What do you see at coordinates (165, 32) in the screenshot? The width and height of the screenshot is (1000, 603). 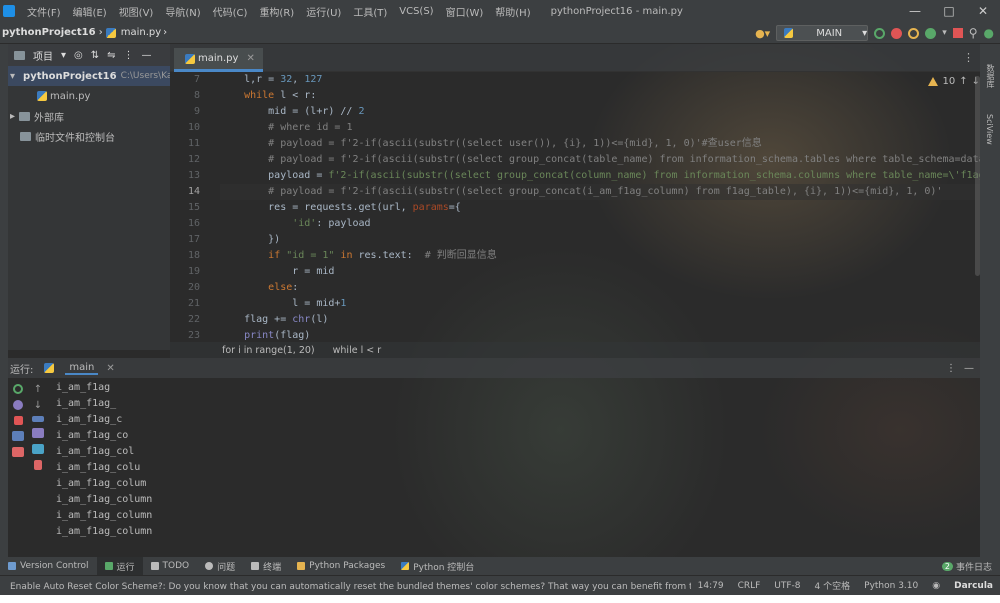 I see `breadcrumb-chevron-icon: ›` at bounding box center [165, 32].